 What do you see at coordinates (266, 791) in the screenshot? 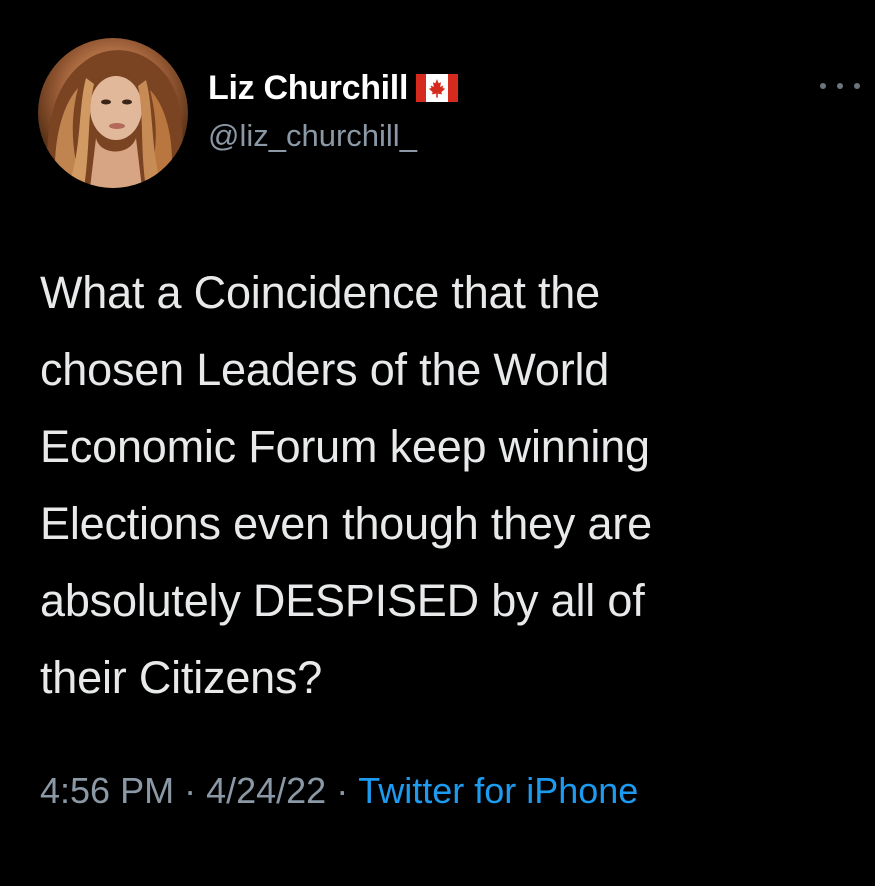
I see `tweet-date: 4/24/22` at bounding box center [266, 791].